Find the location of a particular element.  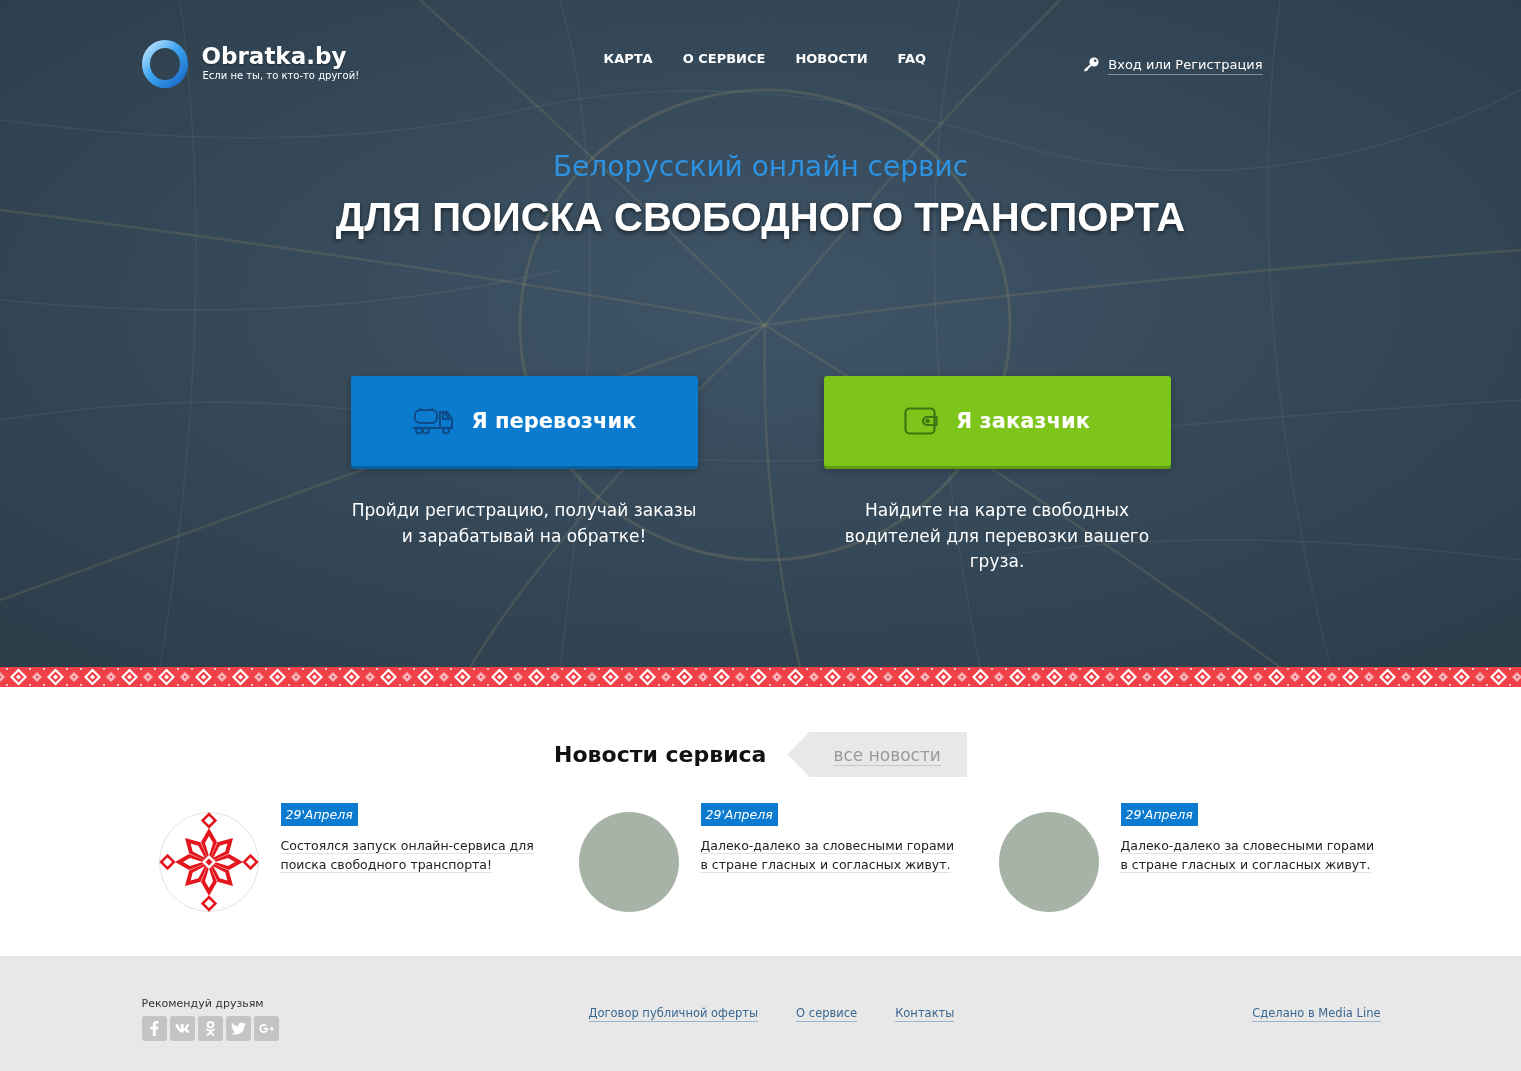

footer-link: О сервисе is located at coordinates (827, 1014).